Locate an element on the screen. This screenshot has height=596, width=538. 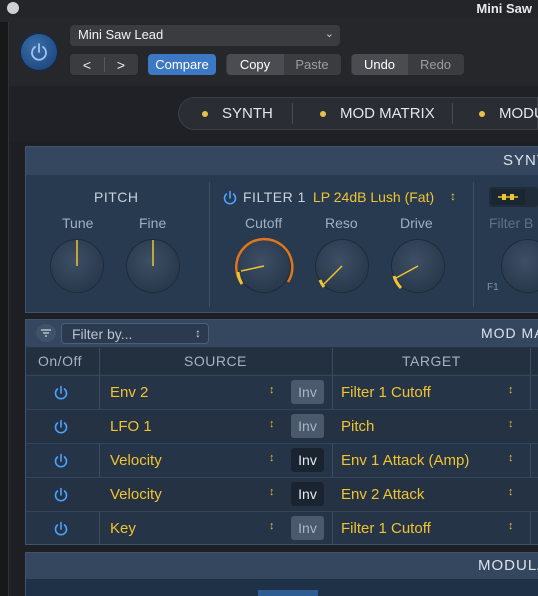
window-title: Mini Saw is located at coordinates (504, 8).